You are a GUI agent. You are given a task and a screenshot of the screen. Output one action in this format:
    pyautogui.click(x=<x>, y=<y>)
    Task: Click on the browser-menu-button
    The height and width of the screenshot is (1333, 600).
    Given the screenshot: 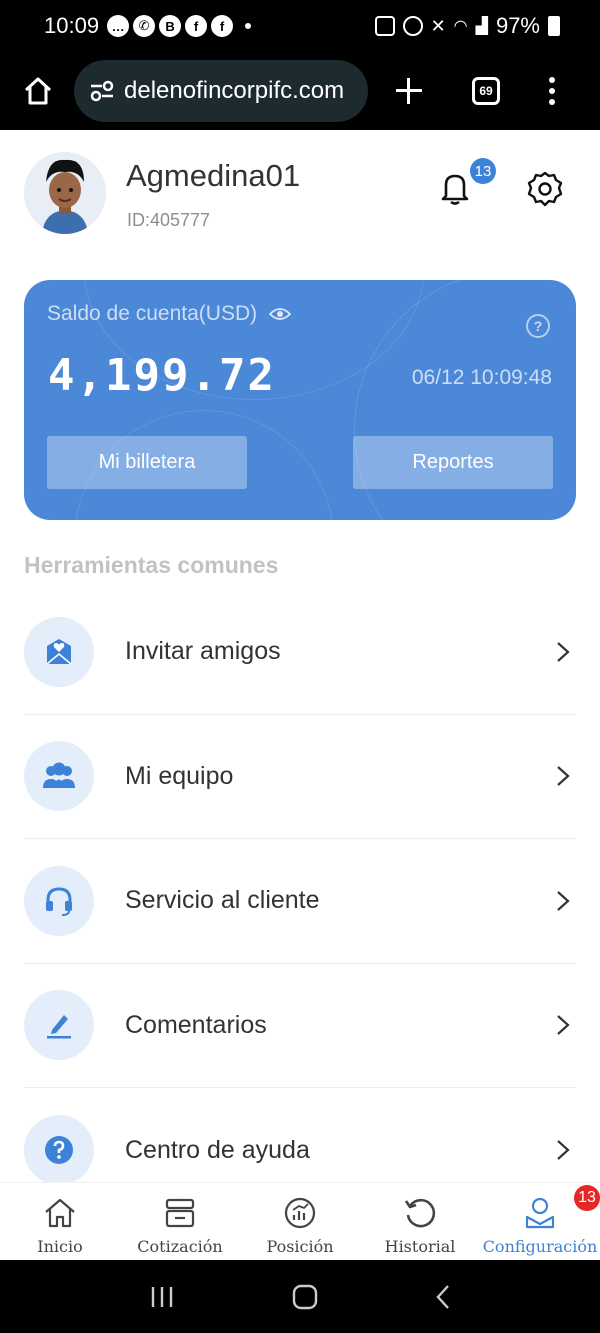 What is the action you would take?
    pyautogui.click(x=552, y=91)
    